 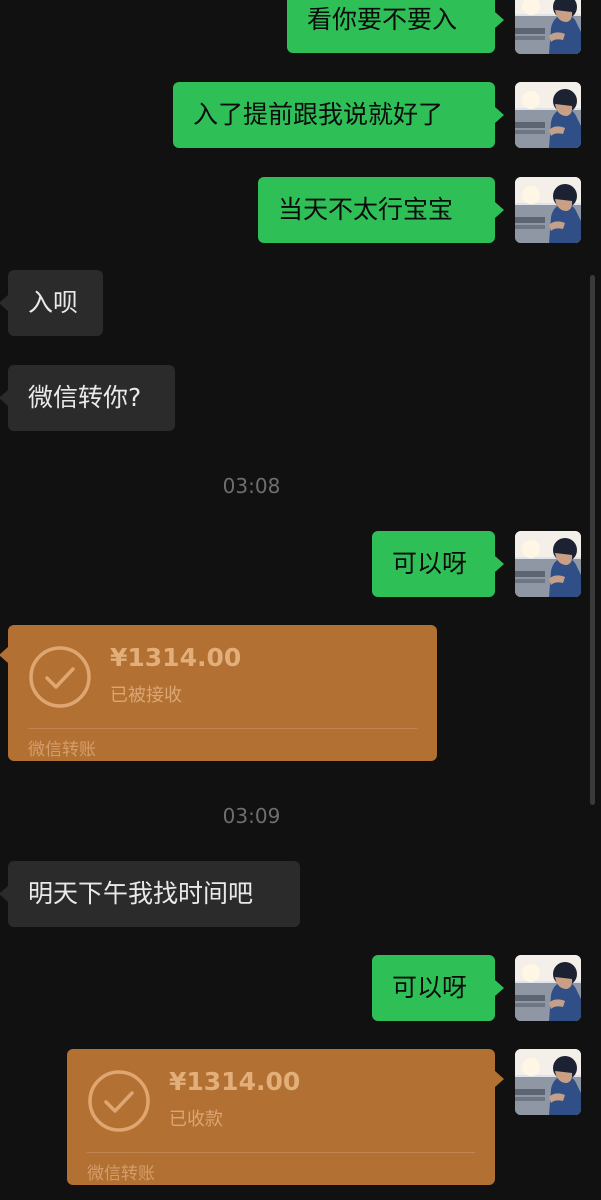 What do you see at coordinates (196, 1119) in the screenshot?
I see `transfer-status: 已收款` at bounding box center [196, 1119].